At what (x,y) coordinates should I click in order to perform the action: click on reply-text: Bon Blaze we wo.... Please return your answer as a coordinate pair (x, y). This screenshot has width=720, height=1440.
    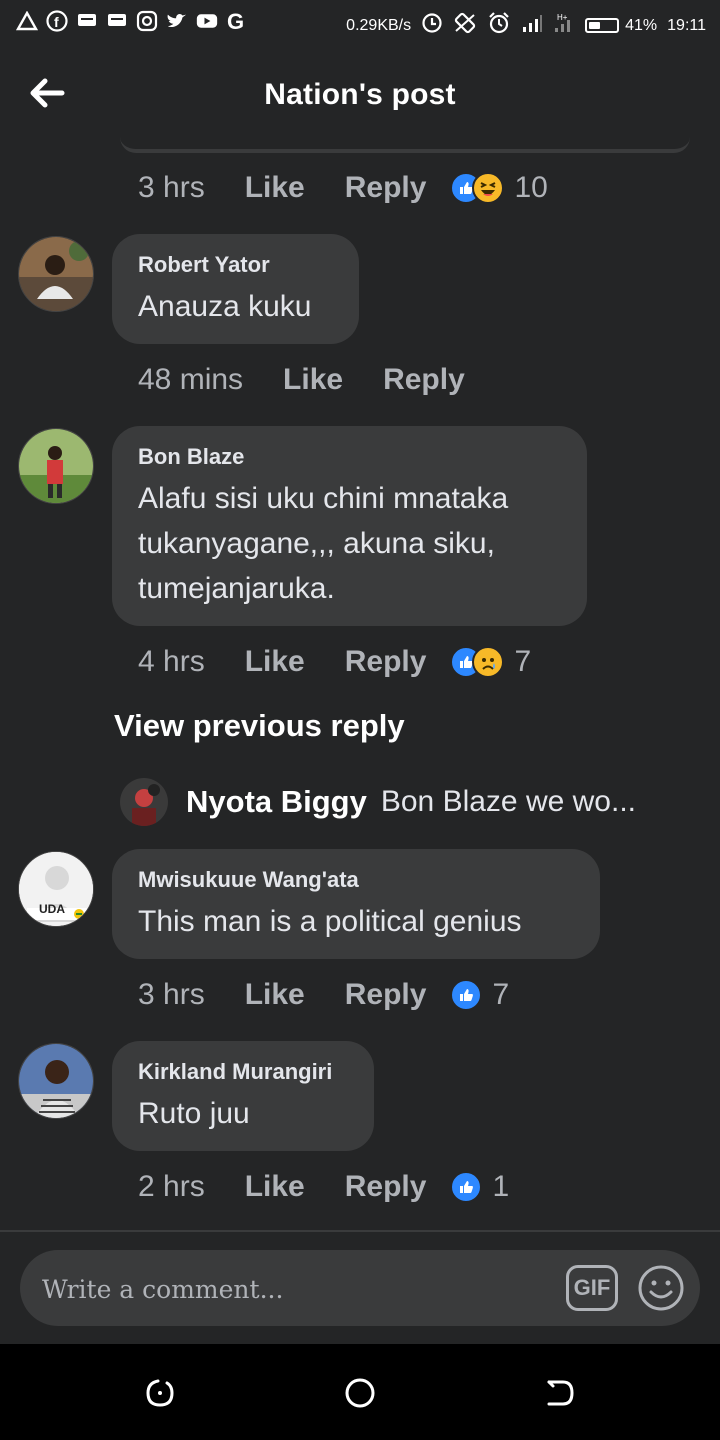
    Looking at the image, I should click on (508, 801).